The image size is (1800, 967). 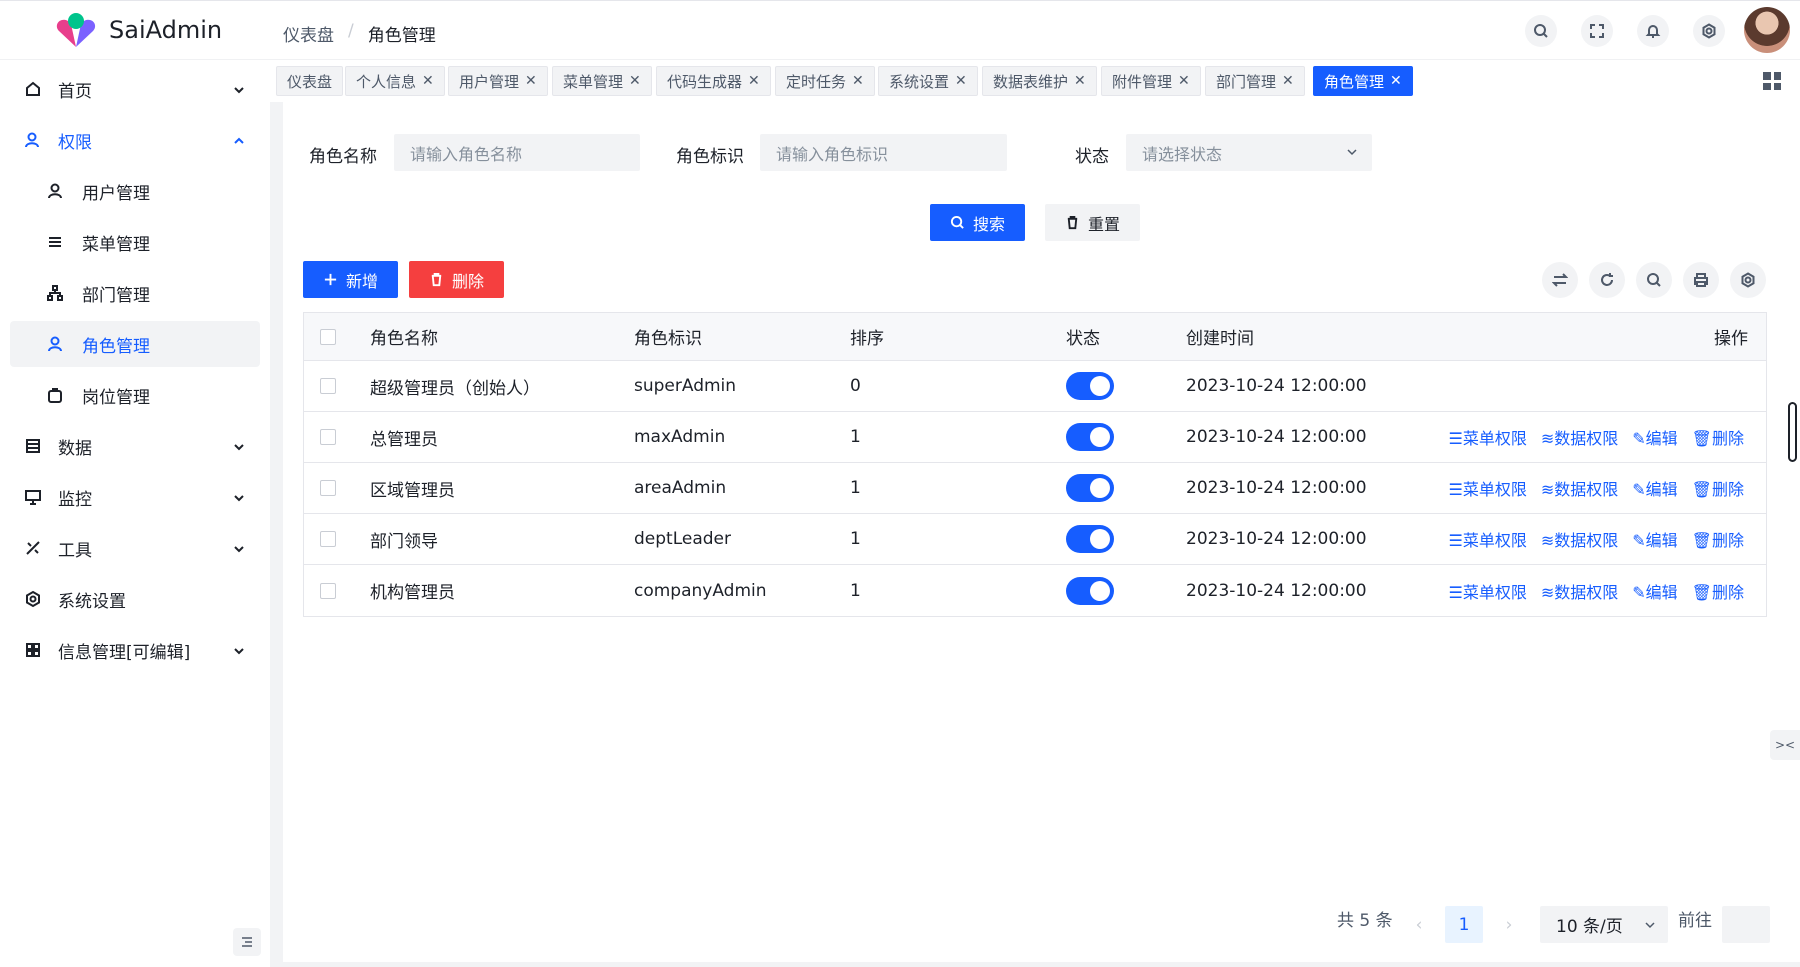 I want to click on goto-page-input, so click(x=1746, y=924).